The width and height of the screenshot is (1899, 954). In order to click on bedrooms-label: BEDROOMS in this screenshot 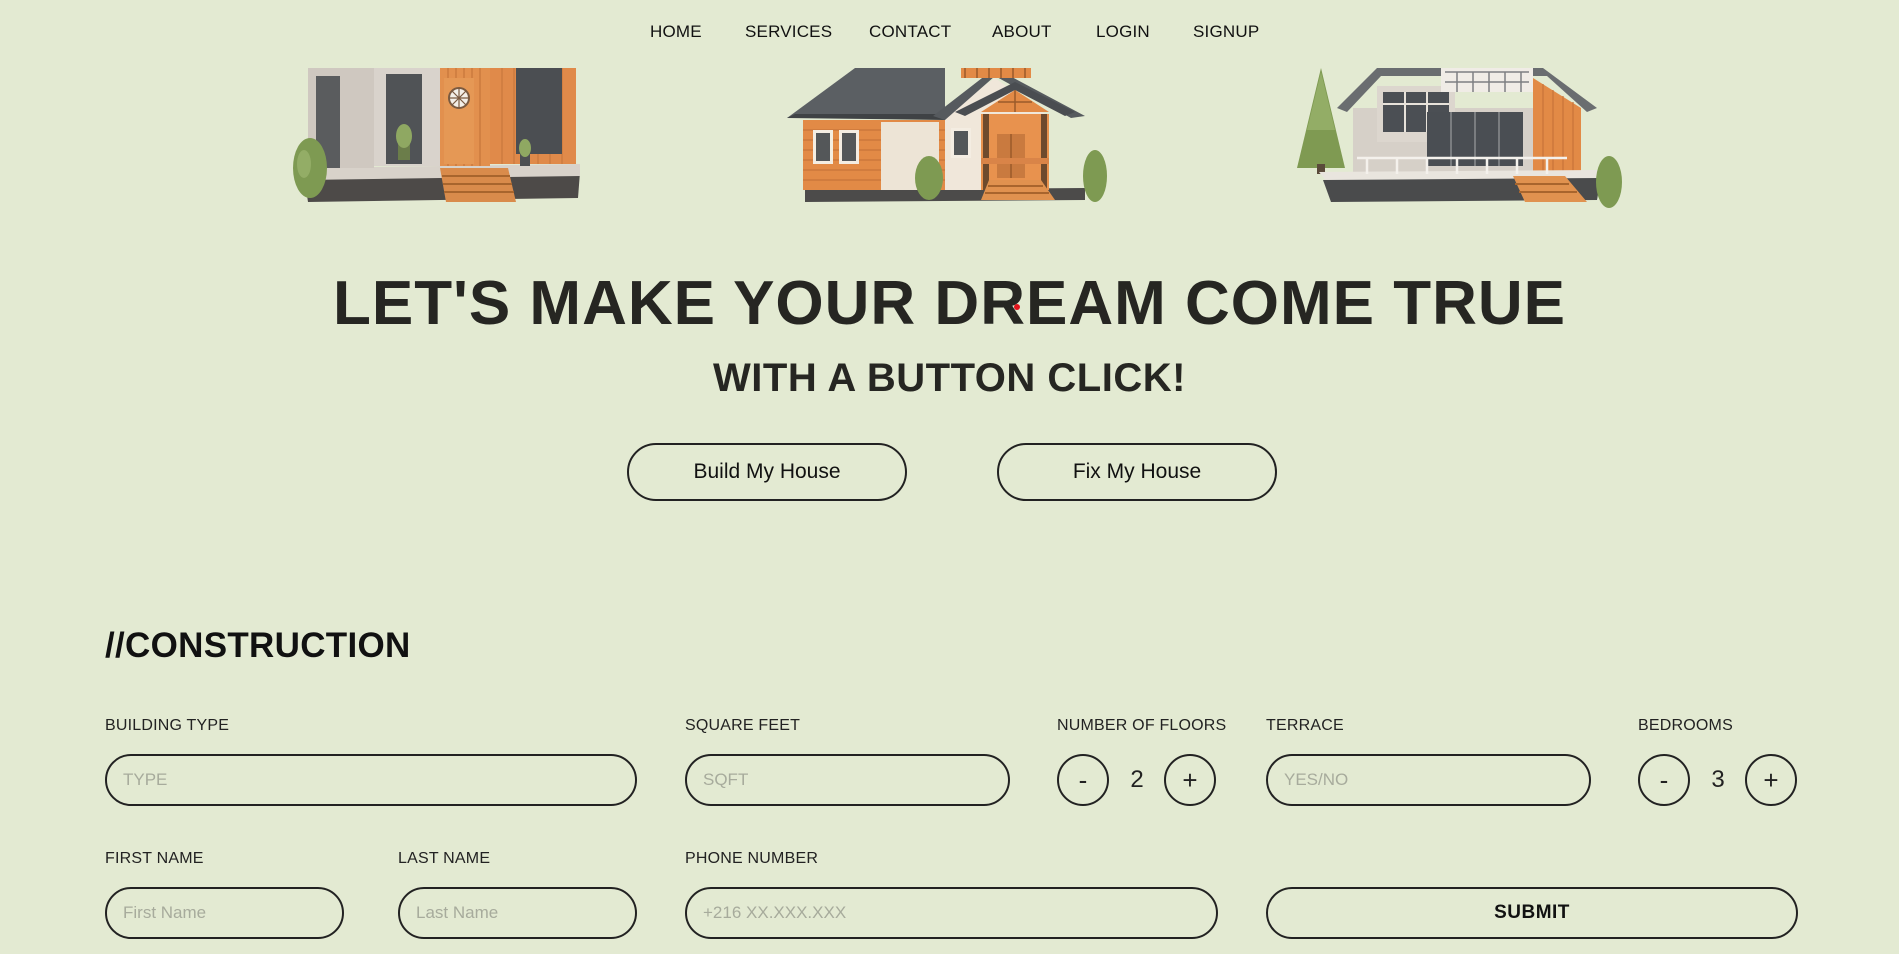, I will do `click(1685, 725)`.